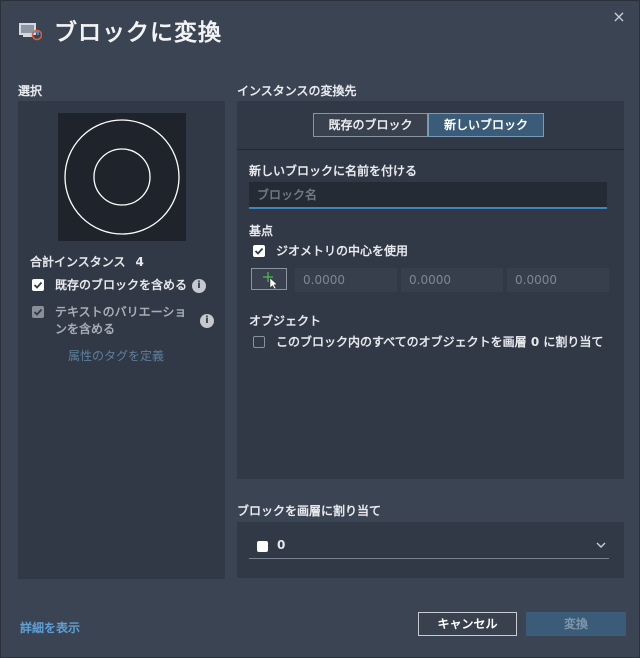  I want to click on block-name-label: 新しいブロックに名前を付ける, so click(333, 171).